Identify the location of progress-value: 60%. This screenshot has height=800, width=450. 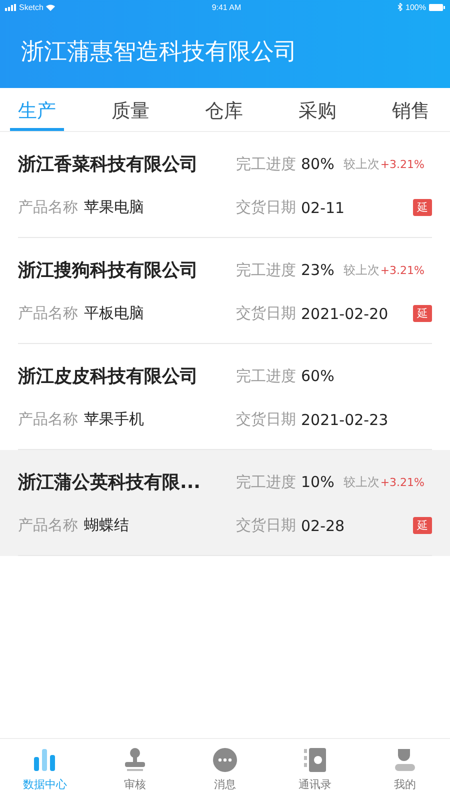
(317, 376).